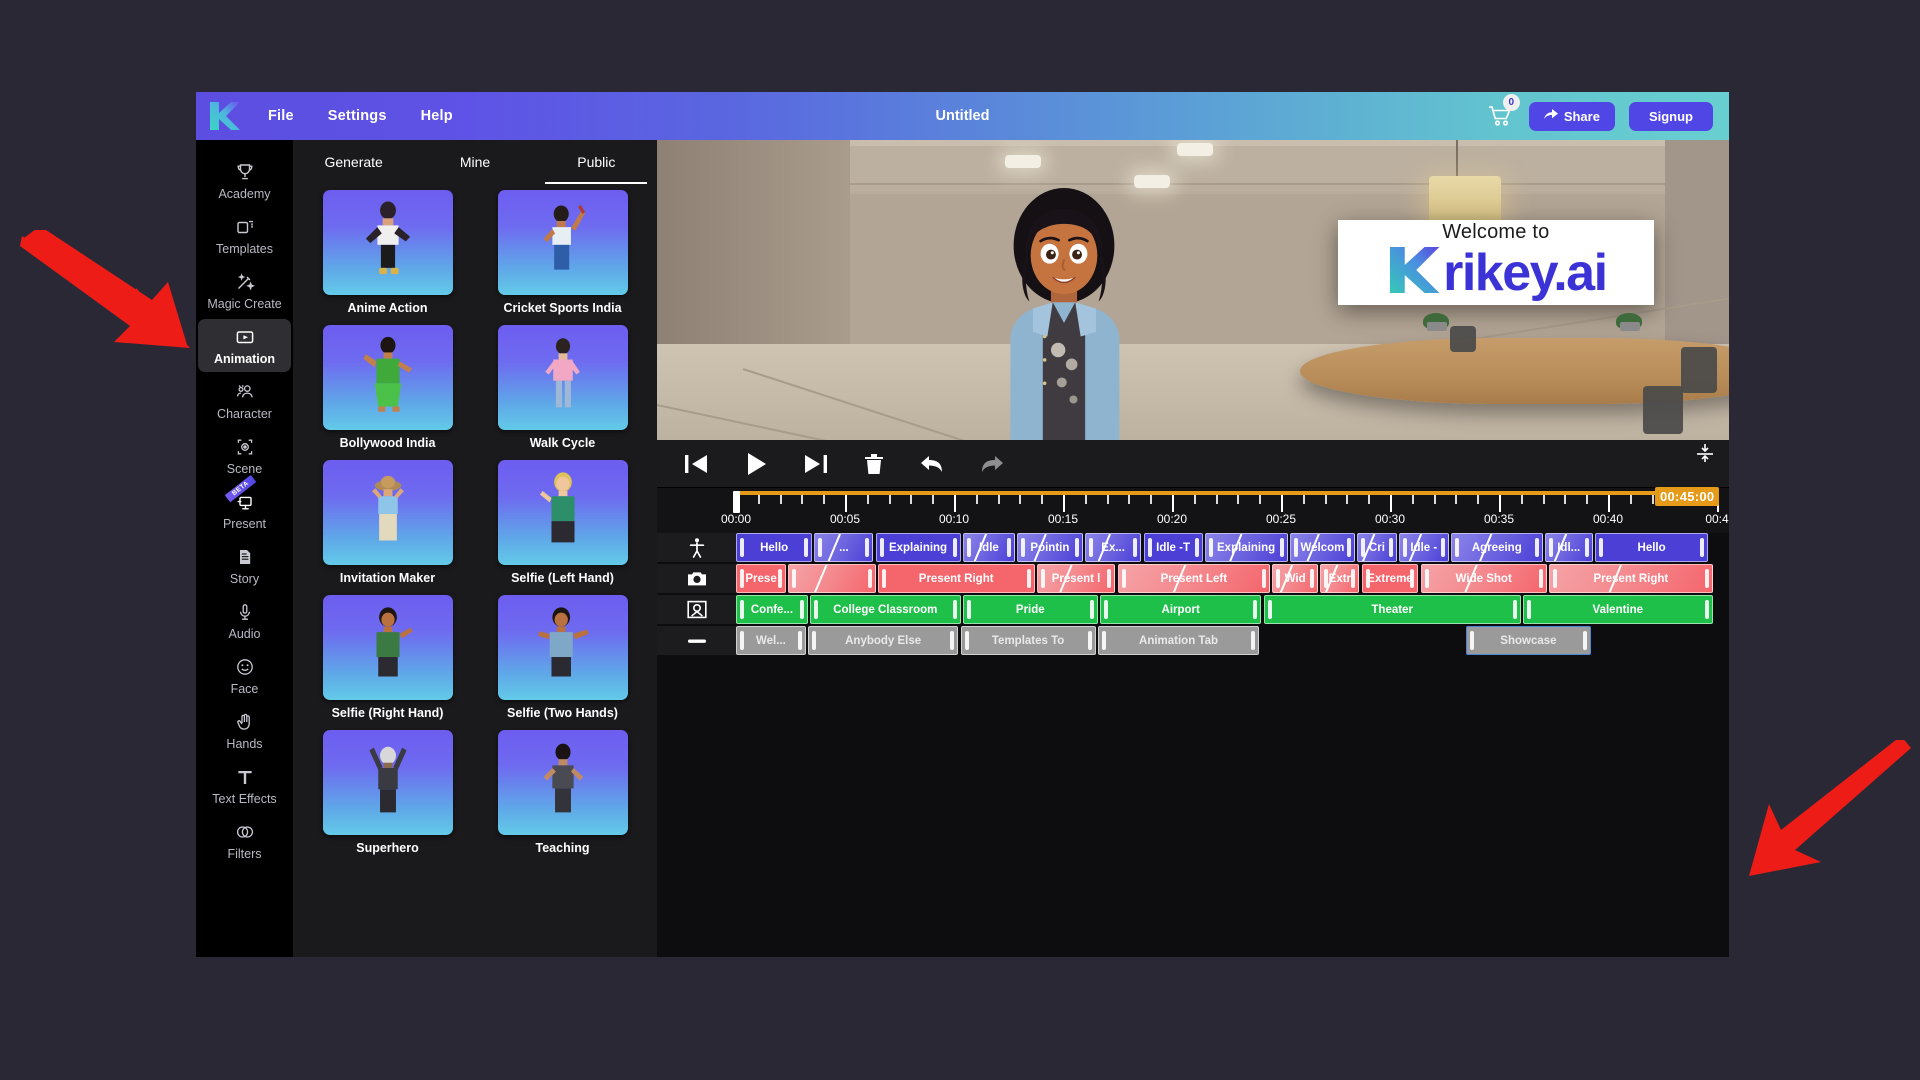 The height and width of the screenshot is (1080, 1920). What do you see at coordinates (1340, 578) in the screenshot?
I see `timeline-clip: Extr` at bounding box center [1340, 578].